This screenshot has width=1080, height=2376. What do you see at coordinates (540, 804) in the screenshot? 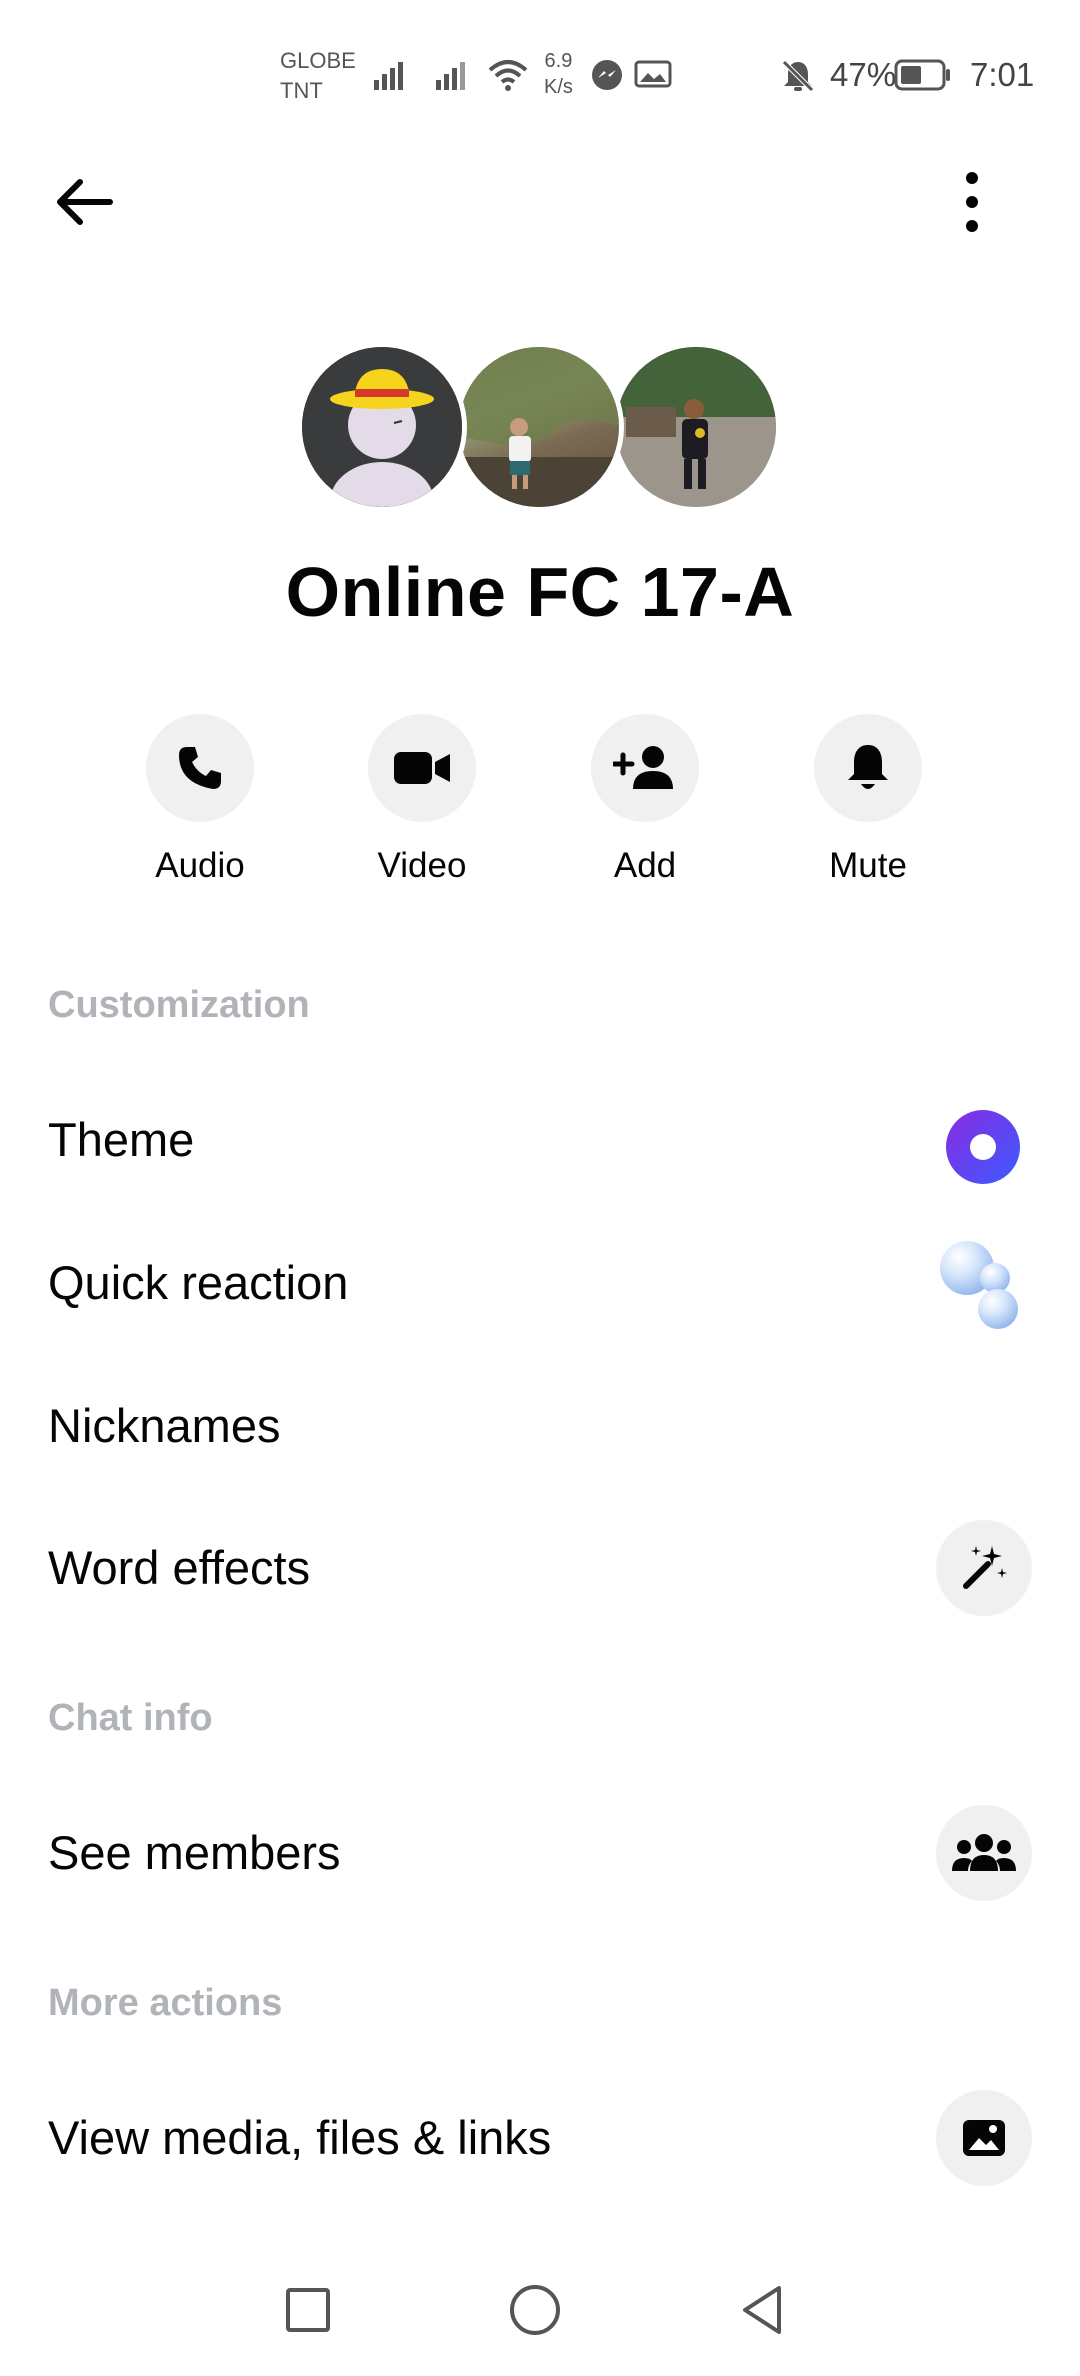
I see `quick-actions: Audio Video Add Mute` at bounding box center [540, 804].